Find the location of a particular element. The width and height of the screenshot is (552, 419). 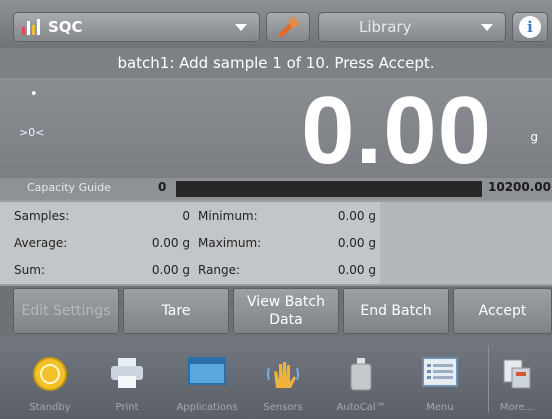

stat-row-samples: Samples: 0 is located at coordinates (97, 215).